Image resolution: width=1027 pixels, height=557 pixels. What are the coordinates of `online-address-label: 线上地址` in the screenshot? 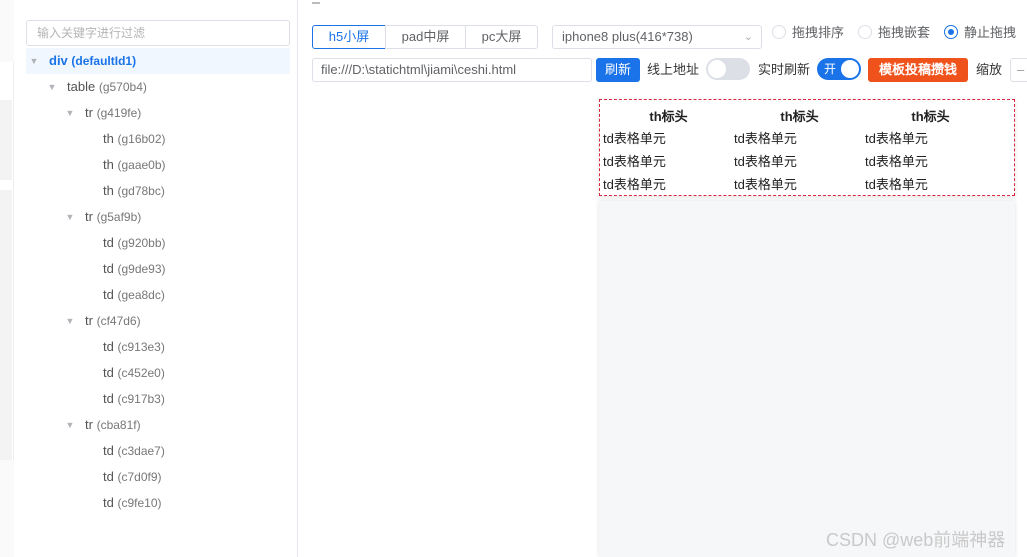 It's located at (673, 69).